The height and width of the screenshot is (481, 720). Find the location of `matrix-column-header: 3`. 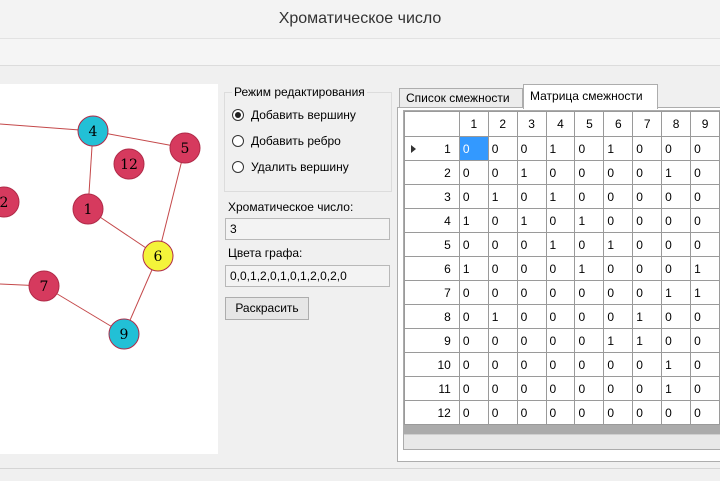

matrix-column-header: 3 is located at coordinates (531, 124).